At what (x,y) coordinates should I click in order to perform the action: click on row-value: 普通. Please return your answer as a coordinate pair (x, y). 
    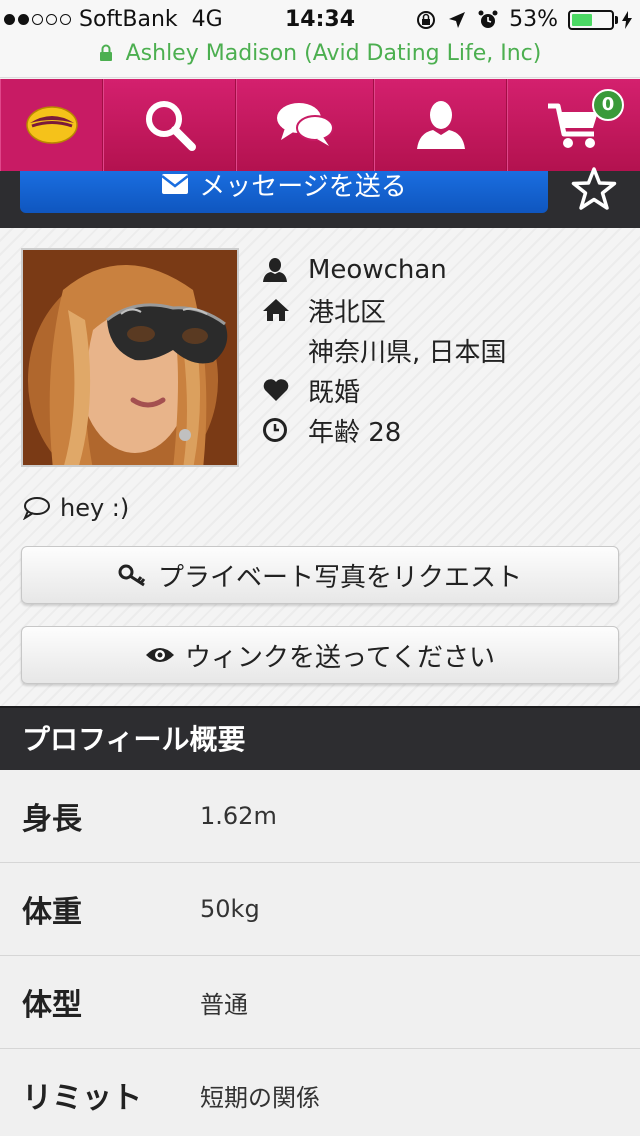
    Looking at the image, I should click on (224, 1004).